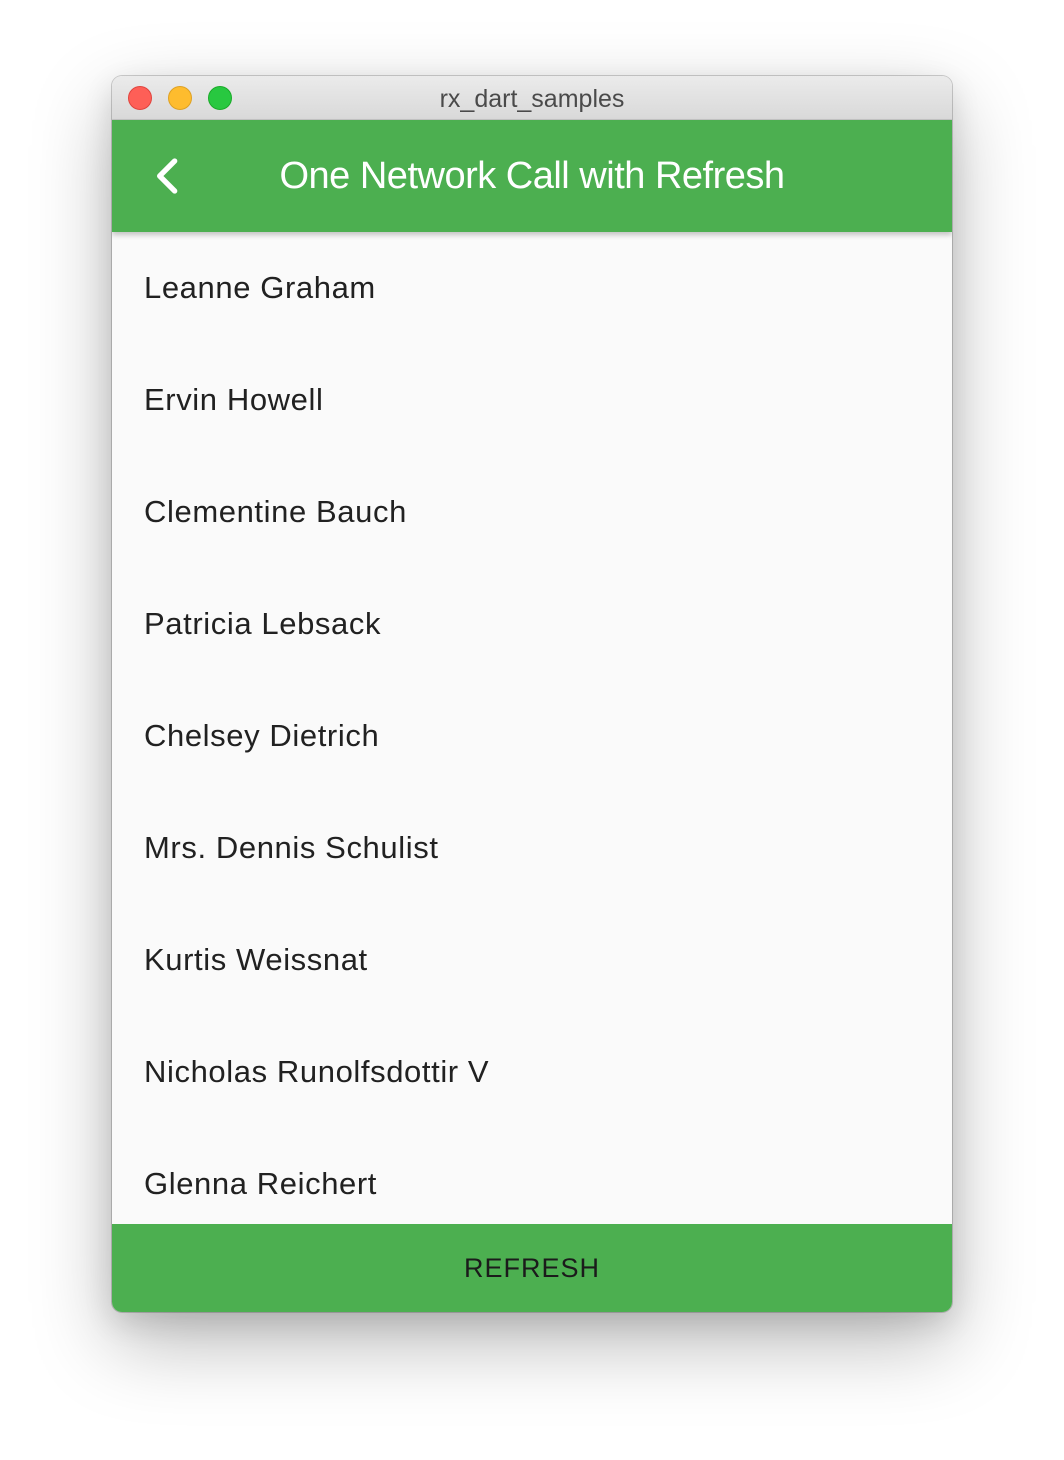 The image size is (1064, 1460). Describe the element at coordinates (532, 848) in the screenshot. I see `list-item: Mrs. Dennis Schulist` at that location.